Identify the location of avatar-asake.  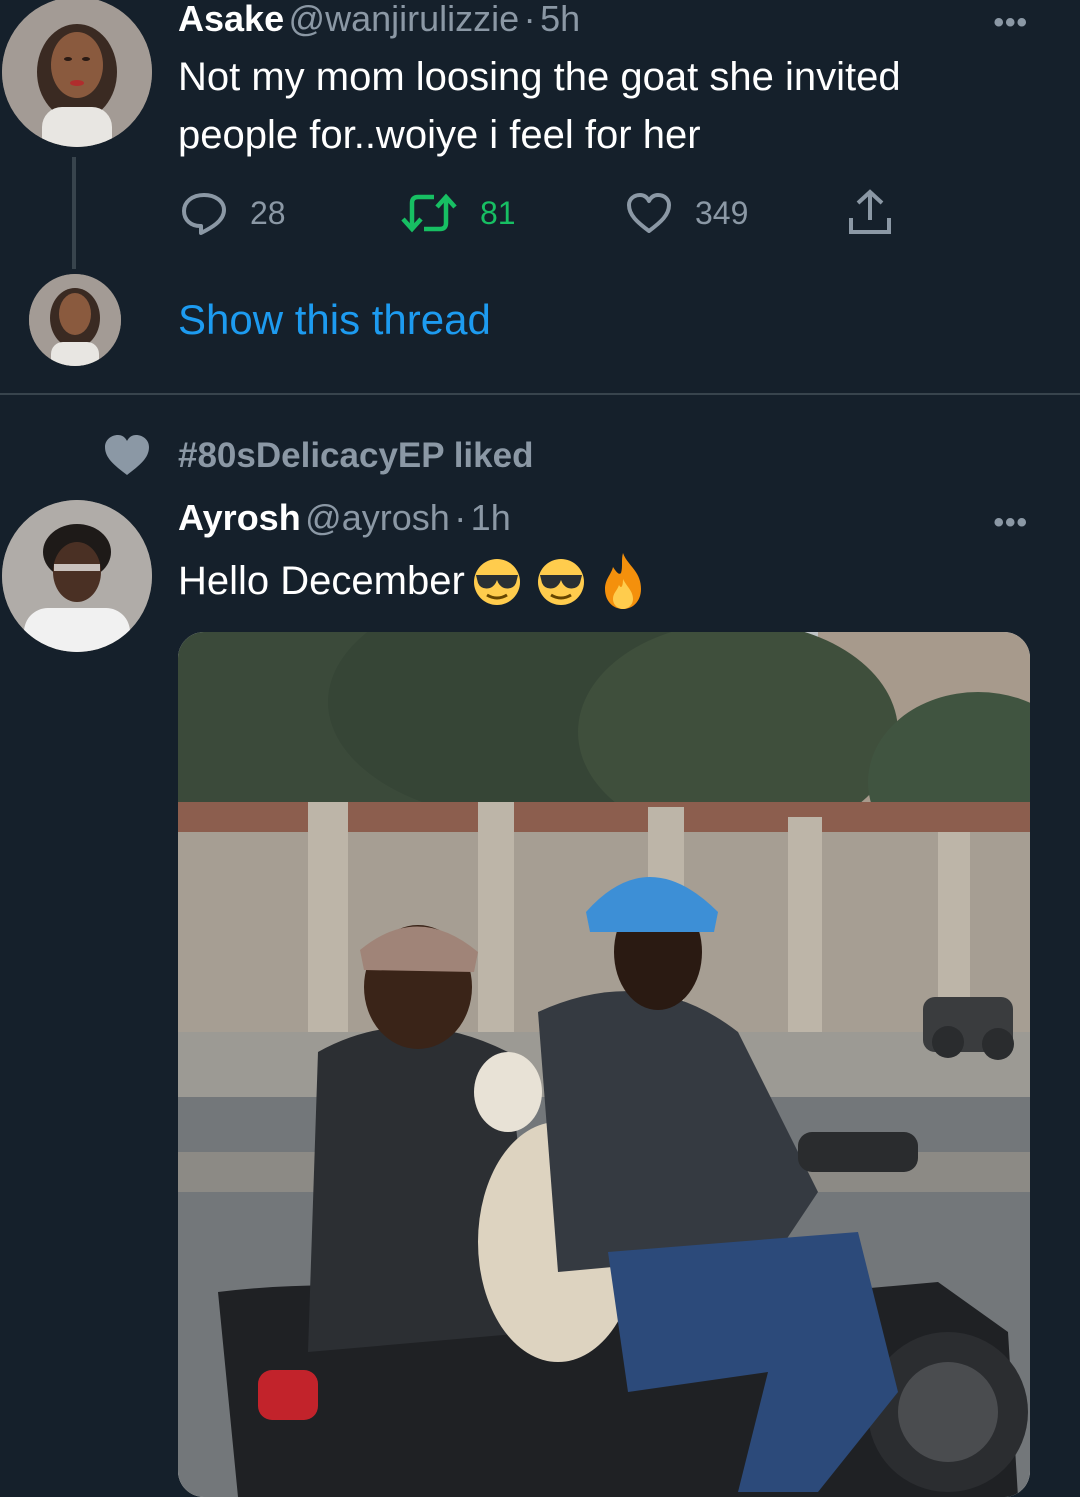
(77, 73).